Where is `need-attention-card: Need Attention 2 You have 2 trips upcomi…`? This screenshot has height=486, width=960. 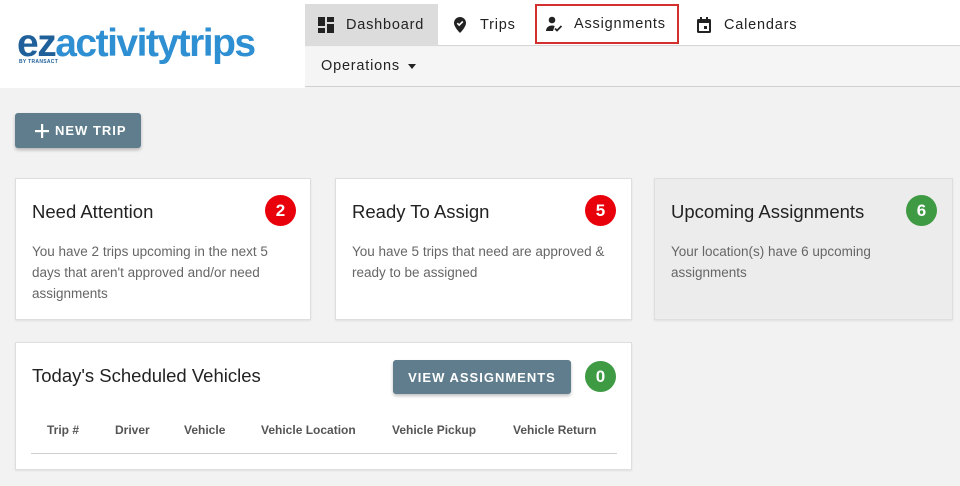 need-attention-card: Need Attention 2 You have 2 trips upcomi… is located at coordinates (163, 249).